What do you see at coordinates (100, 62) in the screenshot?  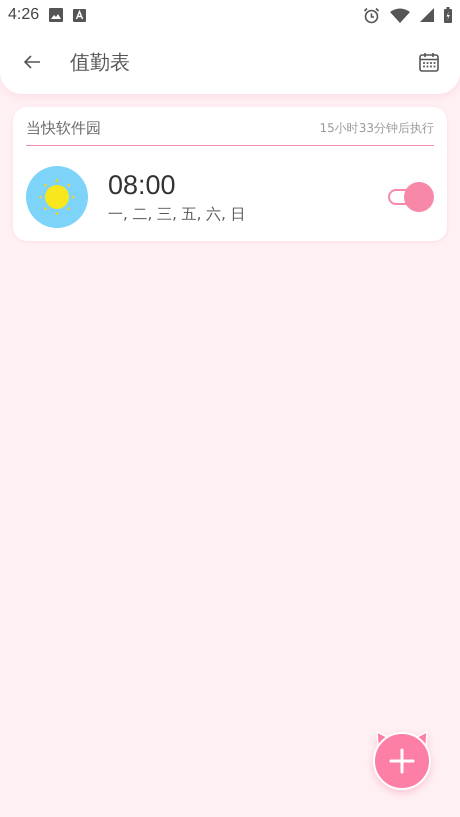 I see `page-title: 值勤表` at bounding box center [100, 62].